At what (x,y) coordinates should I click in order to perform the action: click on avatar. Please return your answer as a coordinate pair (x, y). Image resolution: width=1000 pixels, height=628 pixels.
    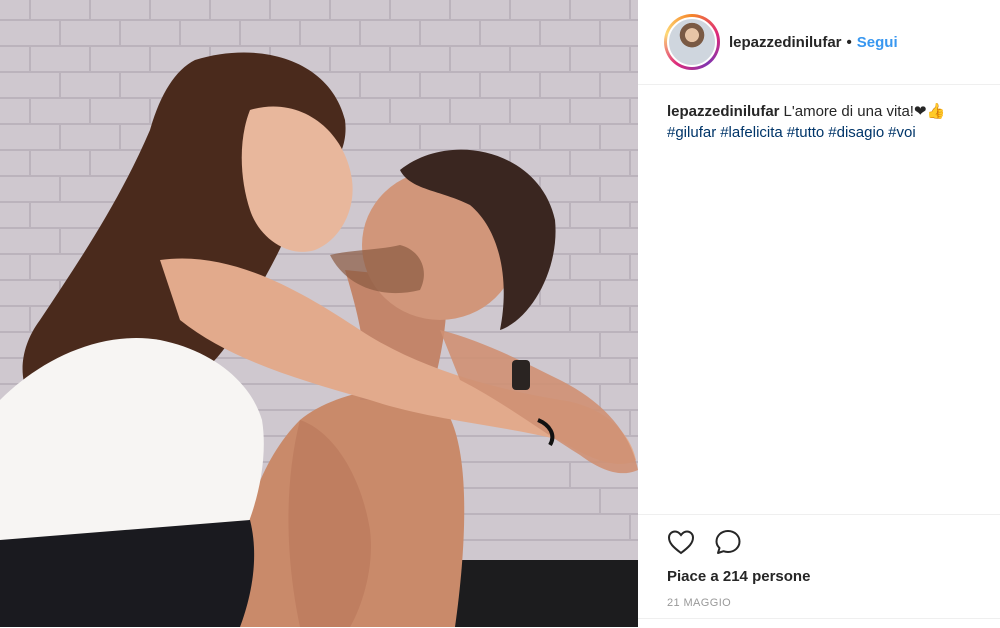
    Looking at the image, I should click on (692, 42).